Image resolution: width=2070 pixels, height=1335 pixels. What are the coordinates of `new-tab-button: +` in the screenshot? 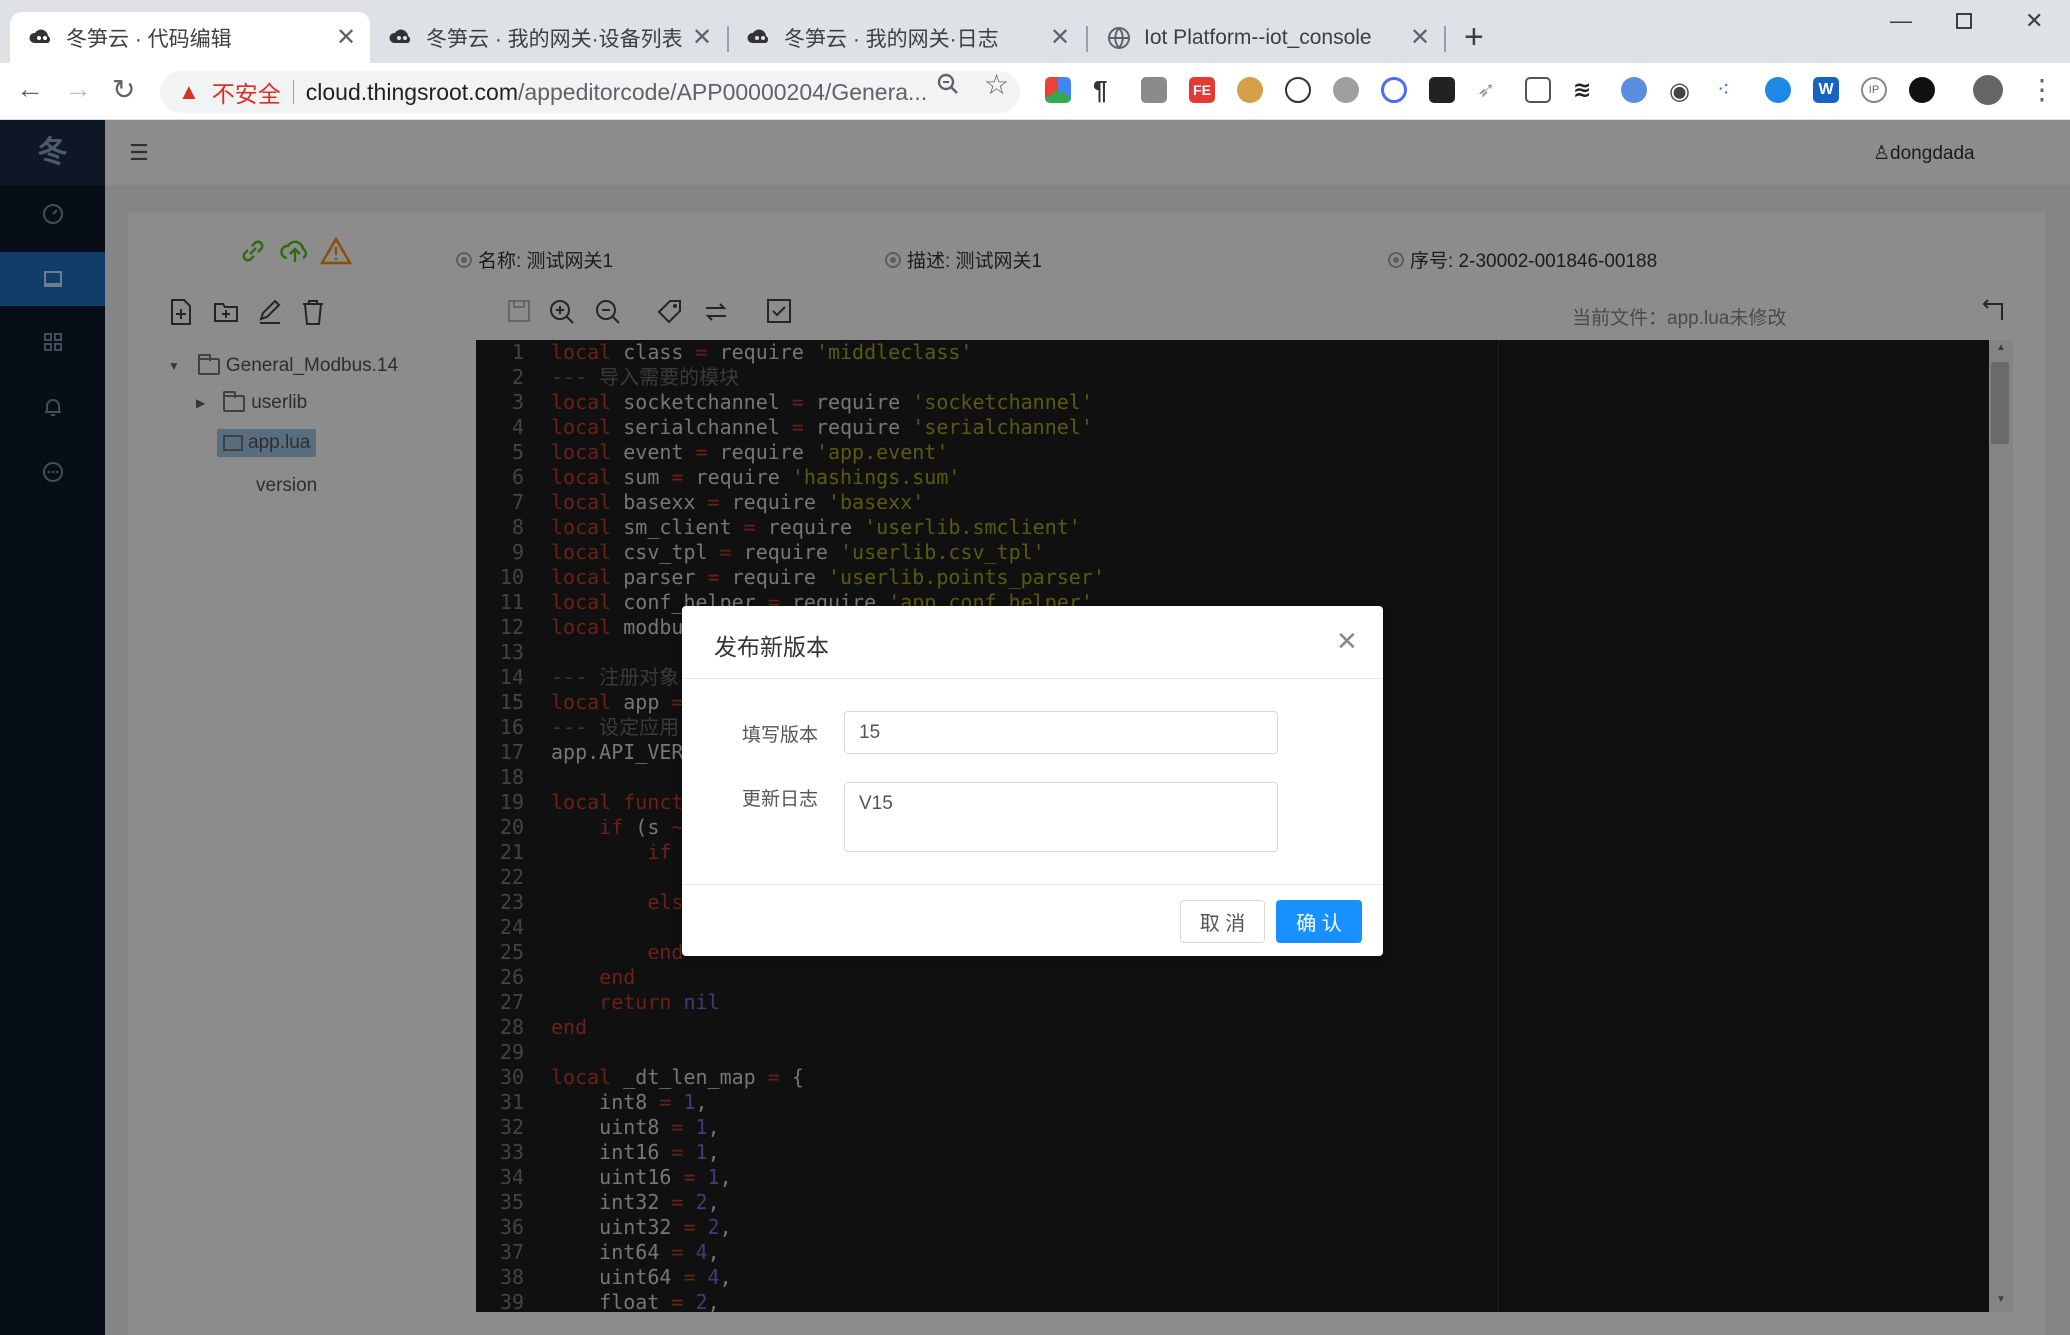 It's located at (1474, 37).